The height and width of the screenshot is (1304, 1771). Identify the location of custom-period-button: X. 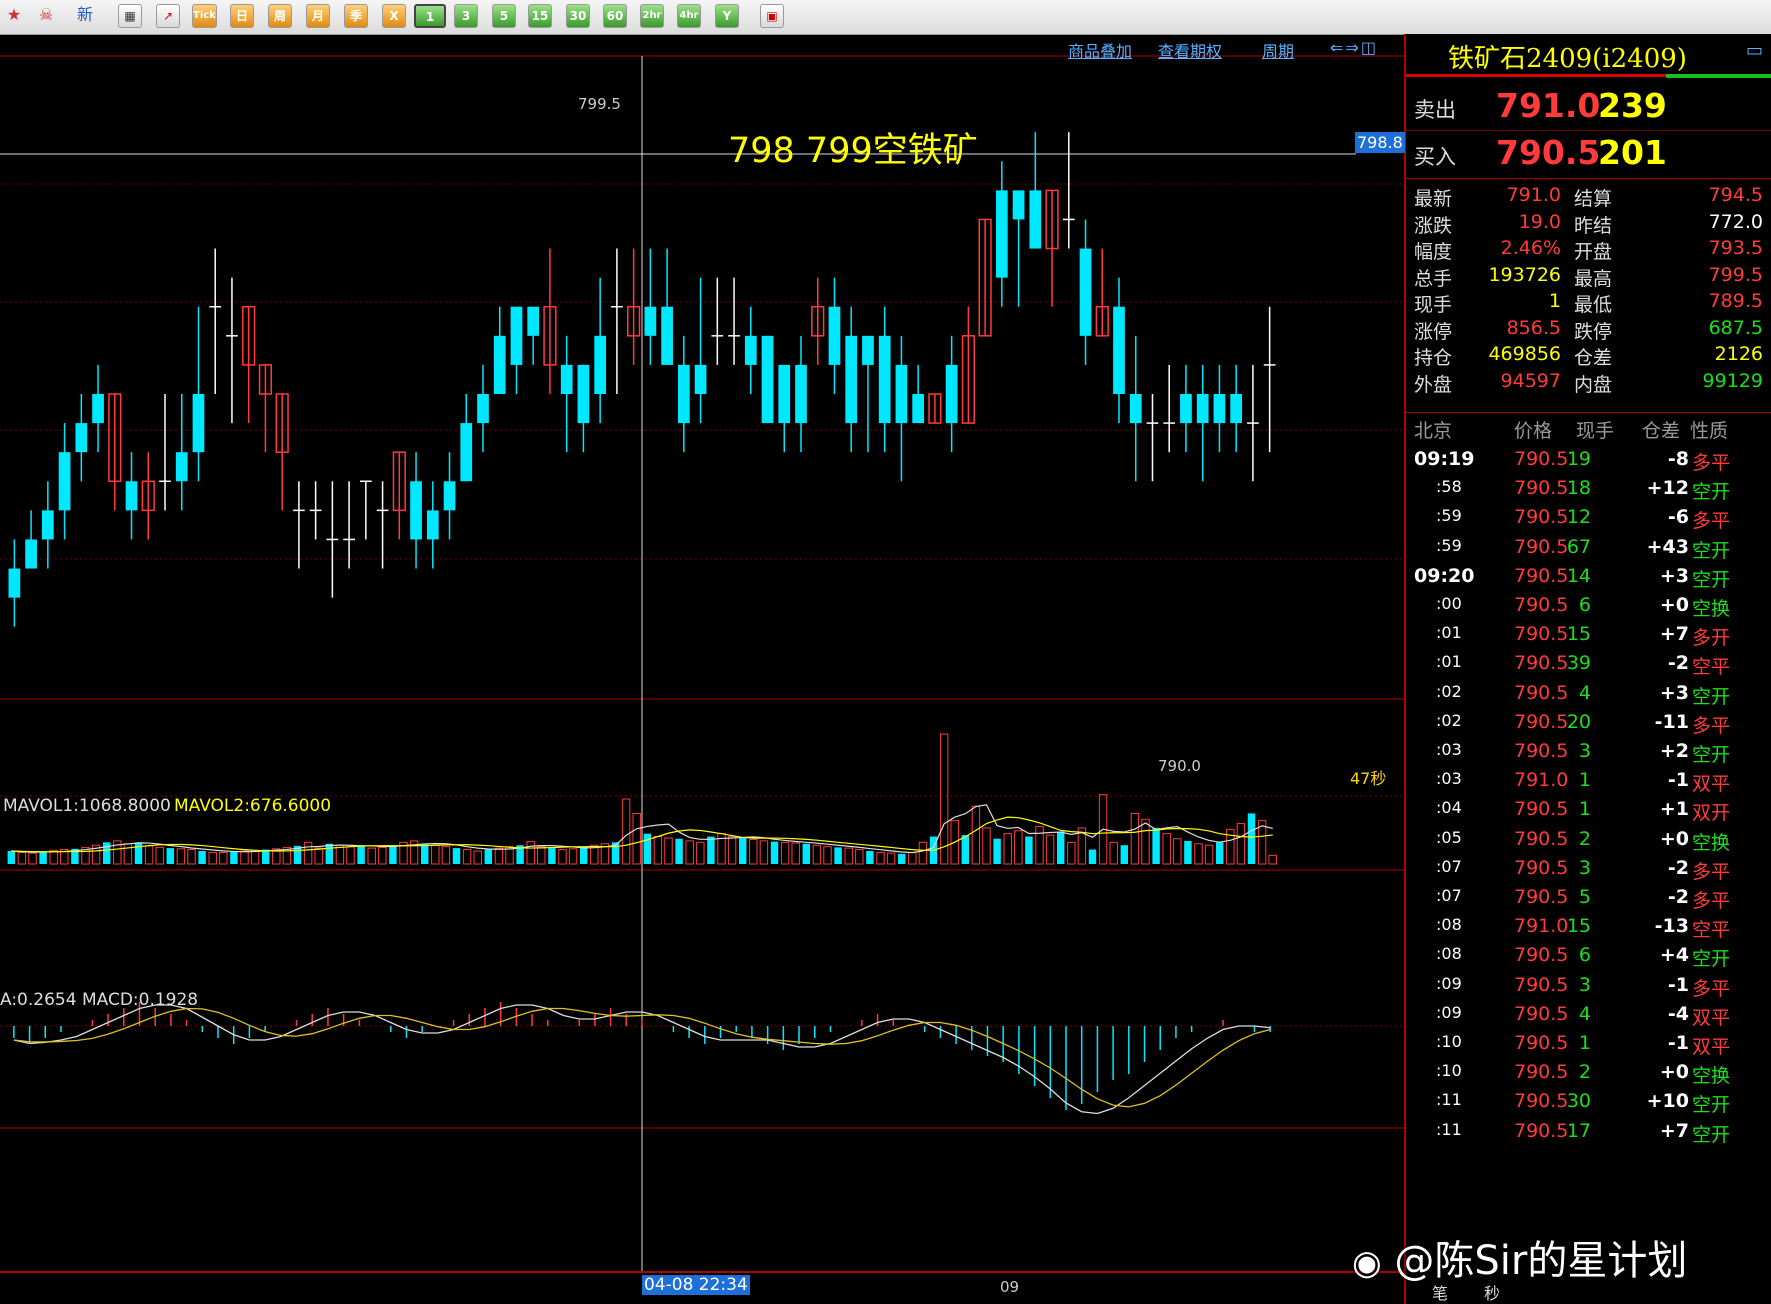
(394, 16).